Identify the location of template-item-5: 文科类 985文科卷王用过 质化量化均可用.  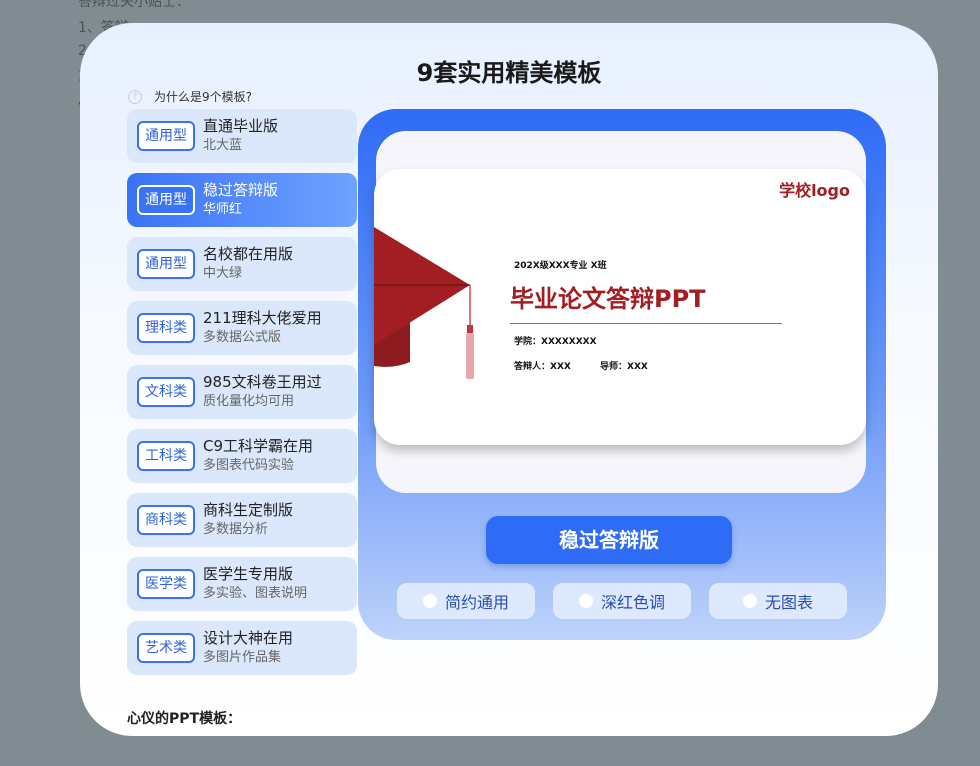
(242, 392).